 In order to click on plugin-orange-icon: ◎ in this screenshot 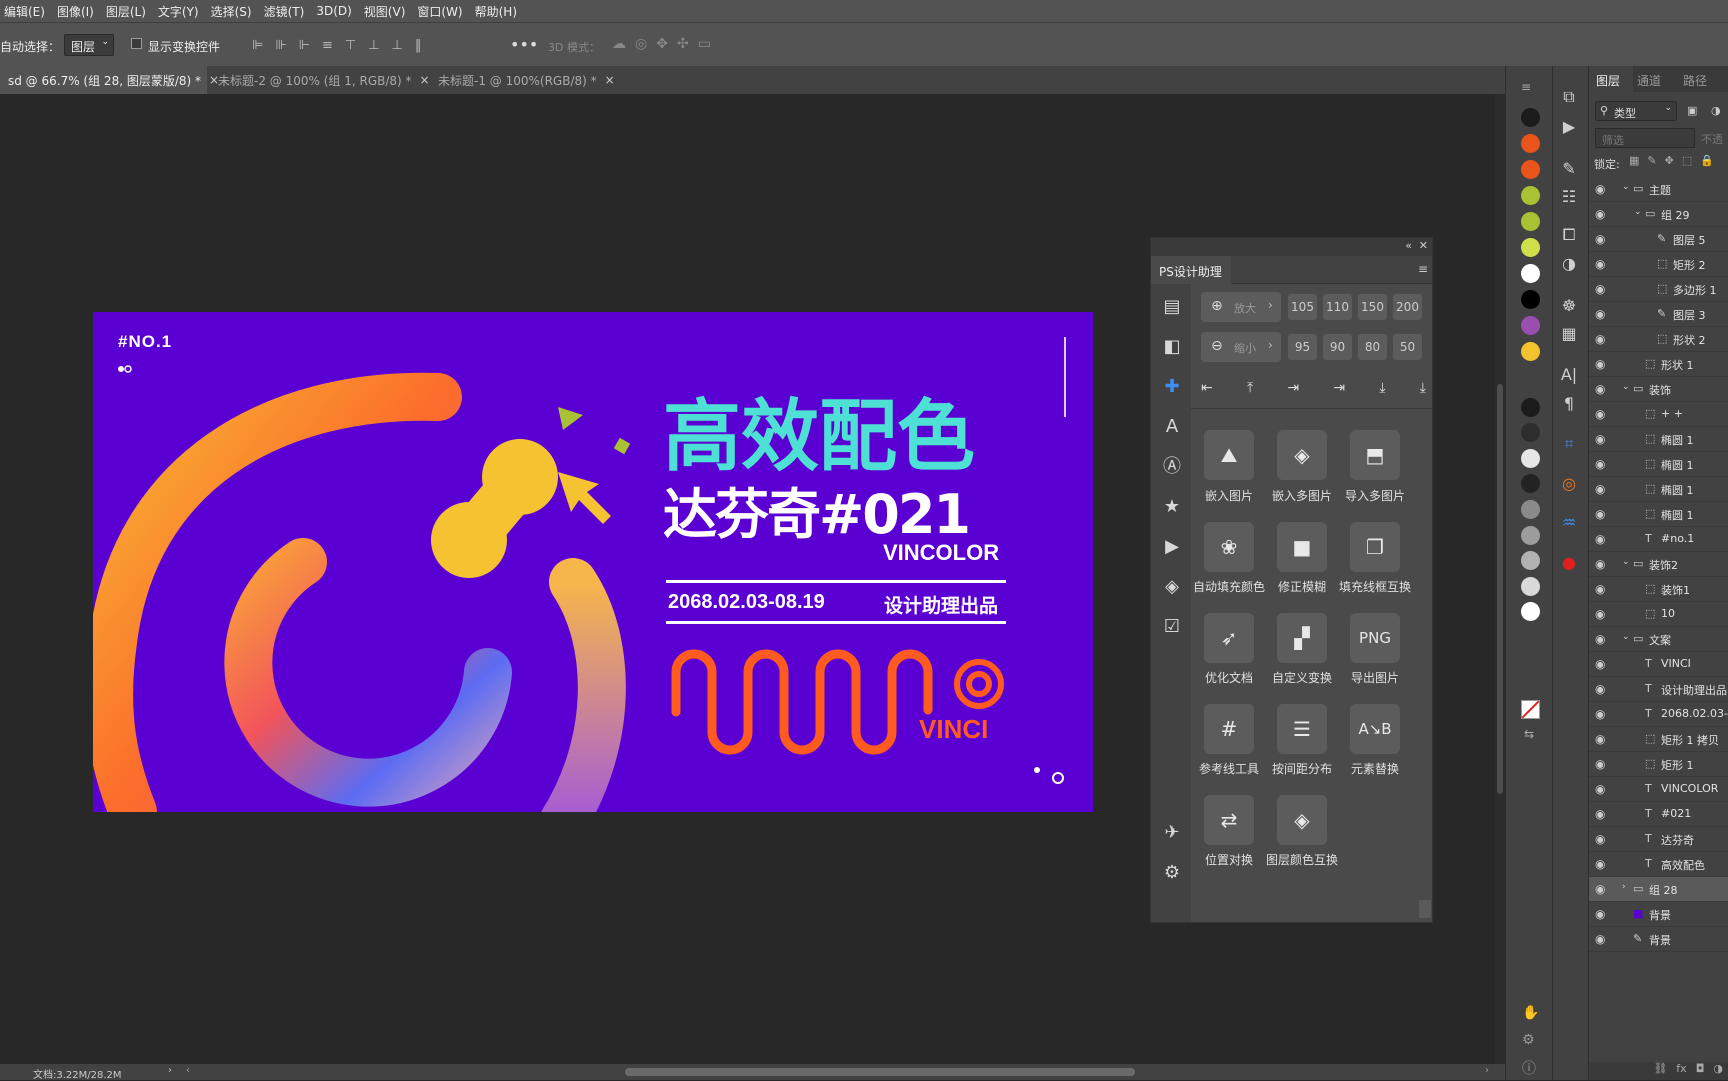, I will do `click(1569, 484)`.